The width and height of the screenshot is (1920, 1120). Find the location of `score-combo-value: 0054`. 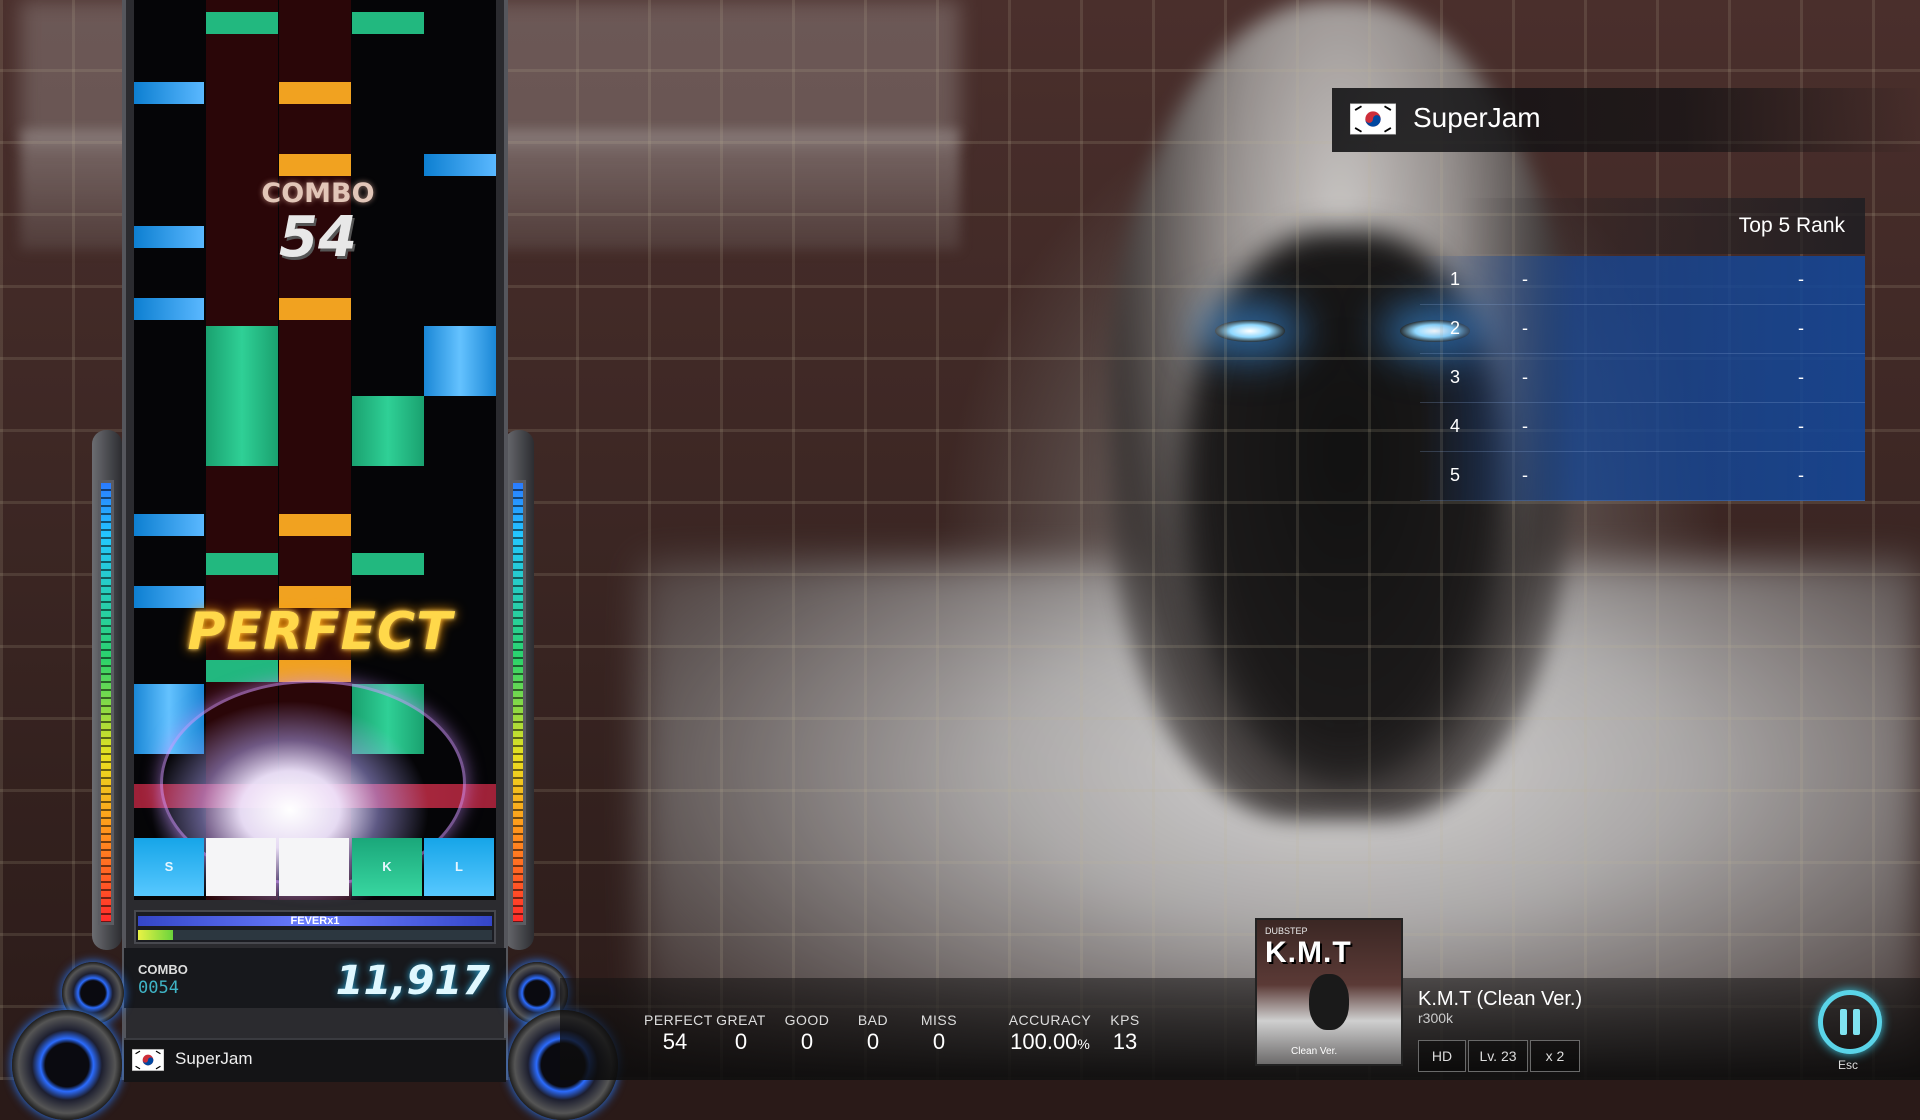

score-combo-value: 0054 is located at coordinates (158, 988).